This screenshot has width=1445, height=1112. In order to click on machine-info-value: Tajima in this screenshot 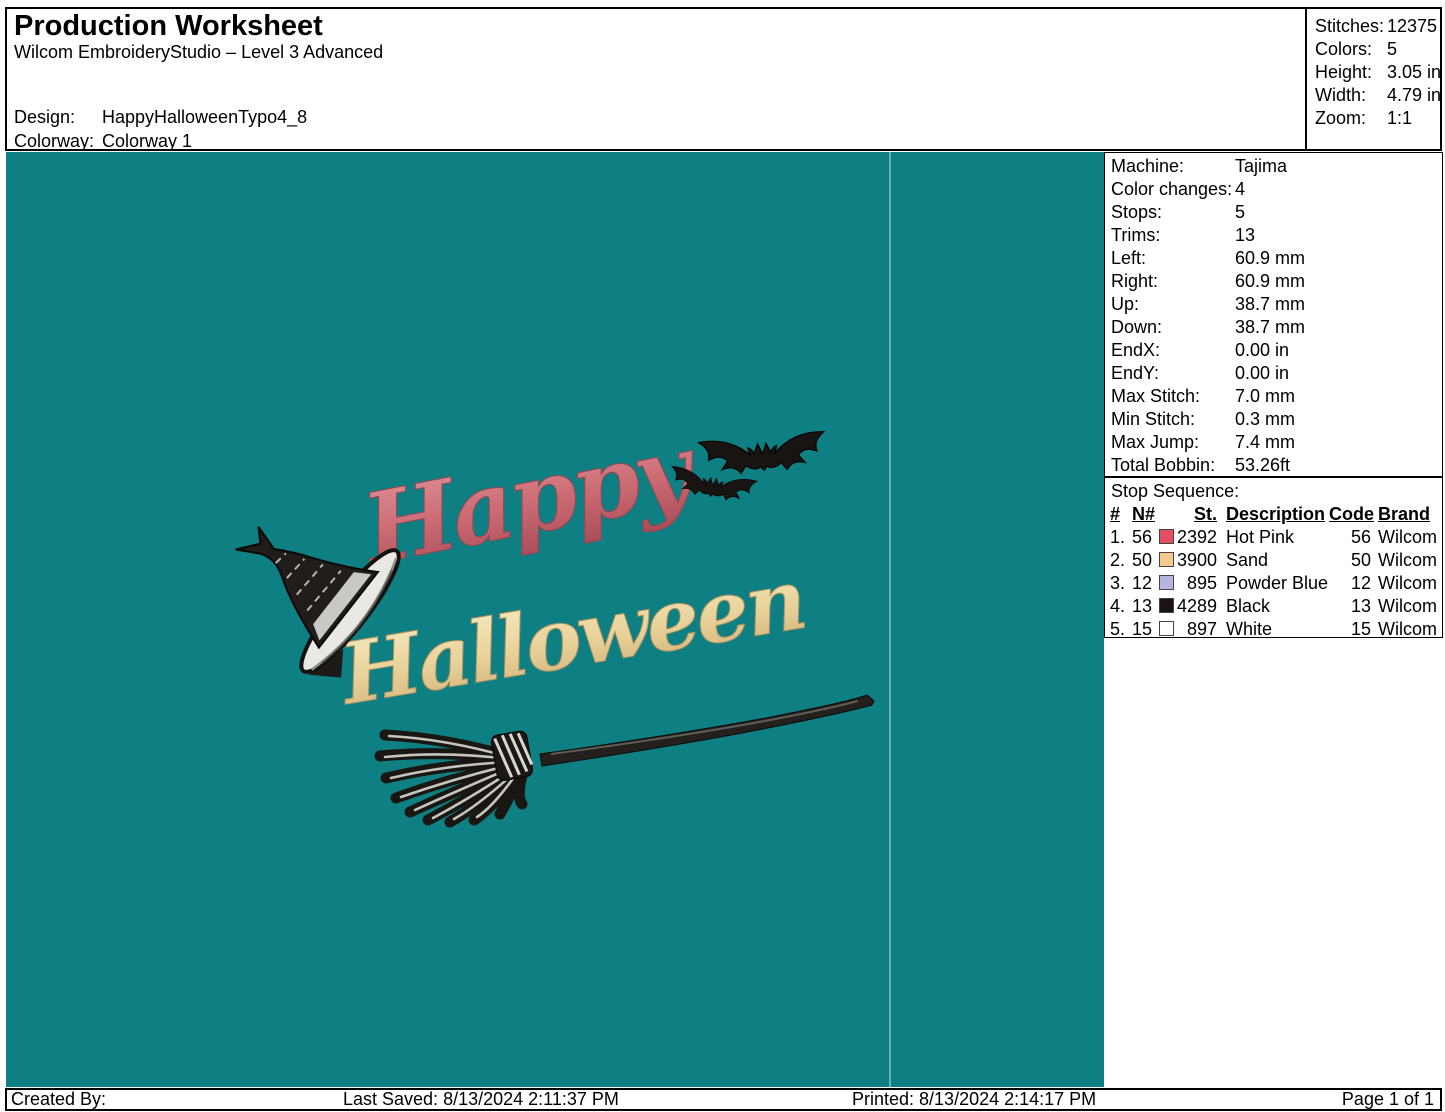, I will do `click(1261, 166)`.